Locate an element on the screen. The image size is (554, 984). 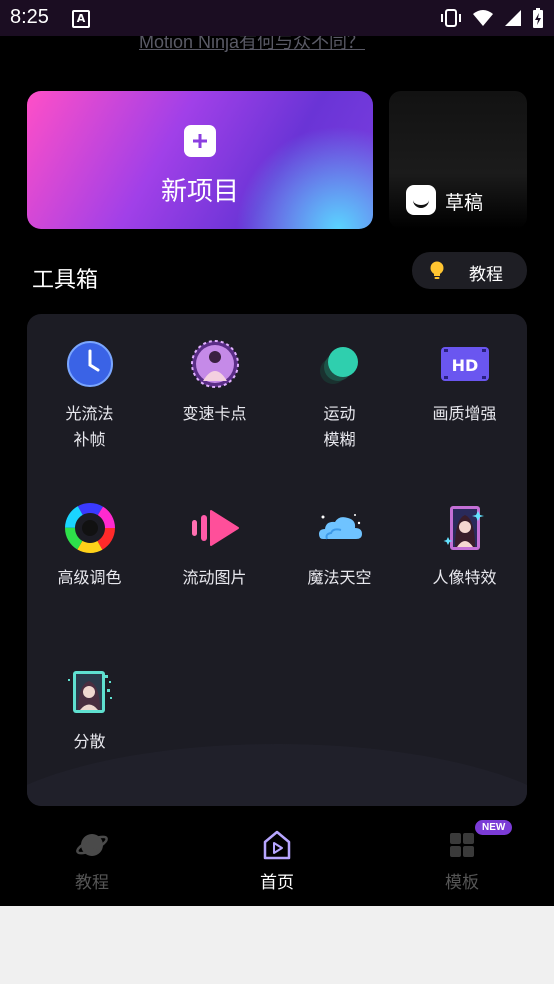
drafts-icon is located at coordinates (421, 200).